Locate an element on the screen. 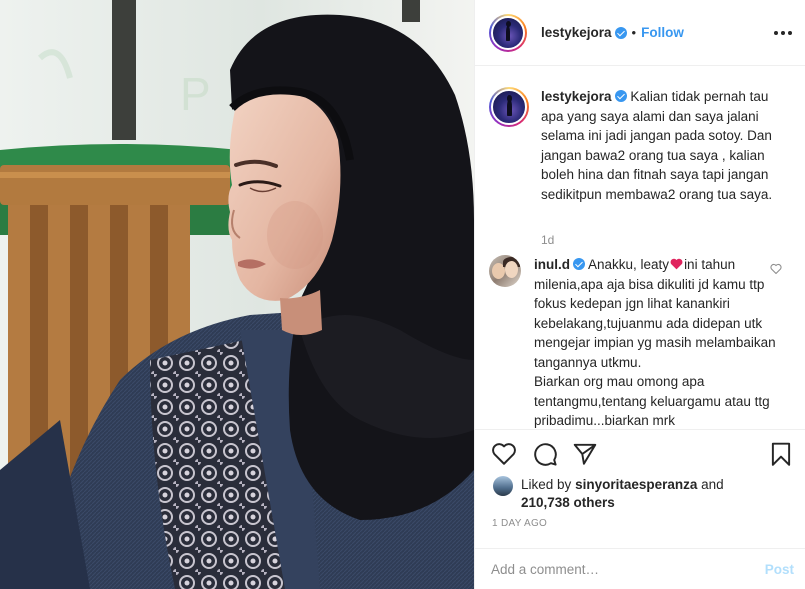  caption-author-avatar is located at coordinates (509, 107).